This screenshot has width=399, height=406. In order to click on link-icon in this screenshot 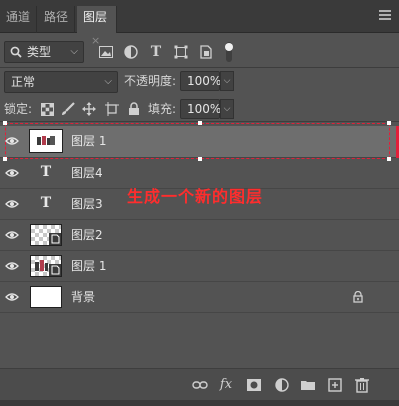, I will do `click(200, 385)`.